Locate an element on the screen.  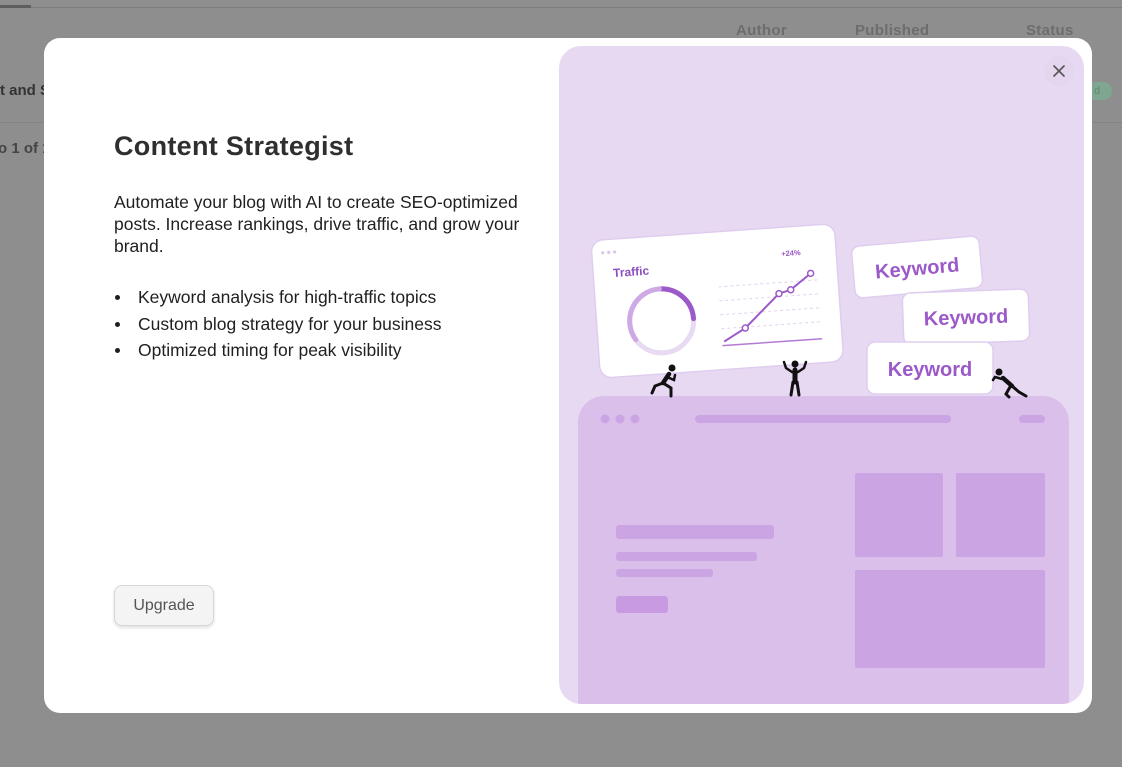
close-button is located at coordinates (1059, 71).